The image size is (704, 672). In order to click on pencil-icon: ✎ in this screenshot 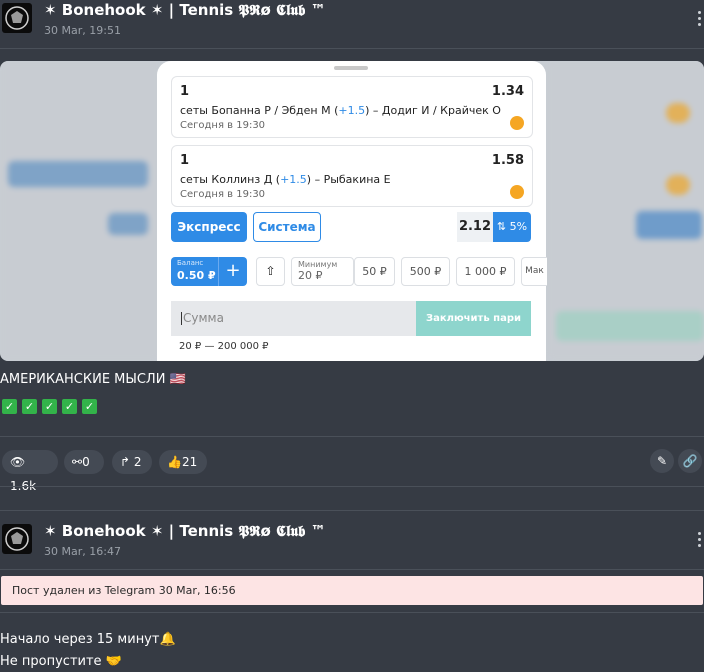, I will do `click(662, 461)`.